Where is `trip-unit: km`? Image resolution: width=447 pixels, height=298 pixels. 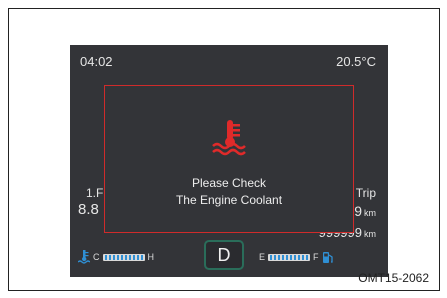
trip-unit: km is located at coordinates (370, 213).